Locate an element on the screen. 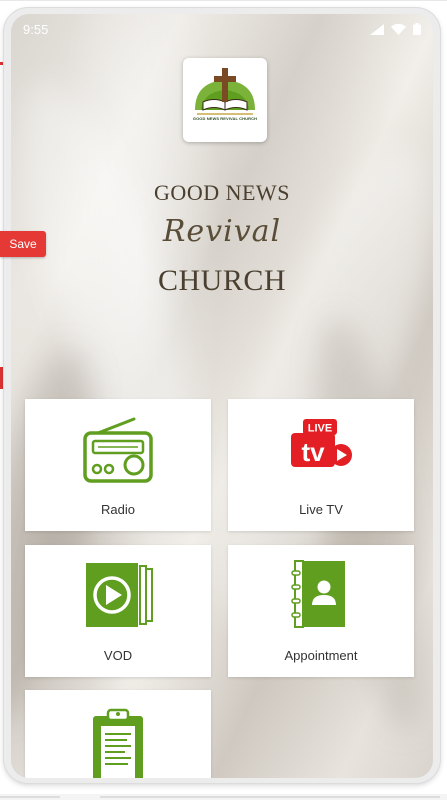 The width and height of the screenshot is (447, 800). clipboard-tile is located at coordinates (118, 734).